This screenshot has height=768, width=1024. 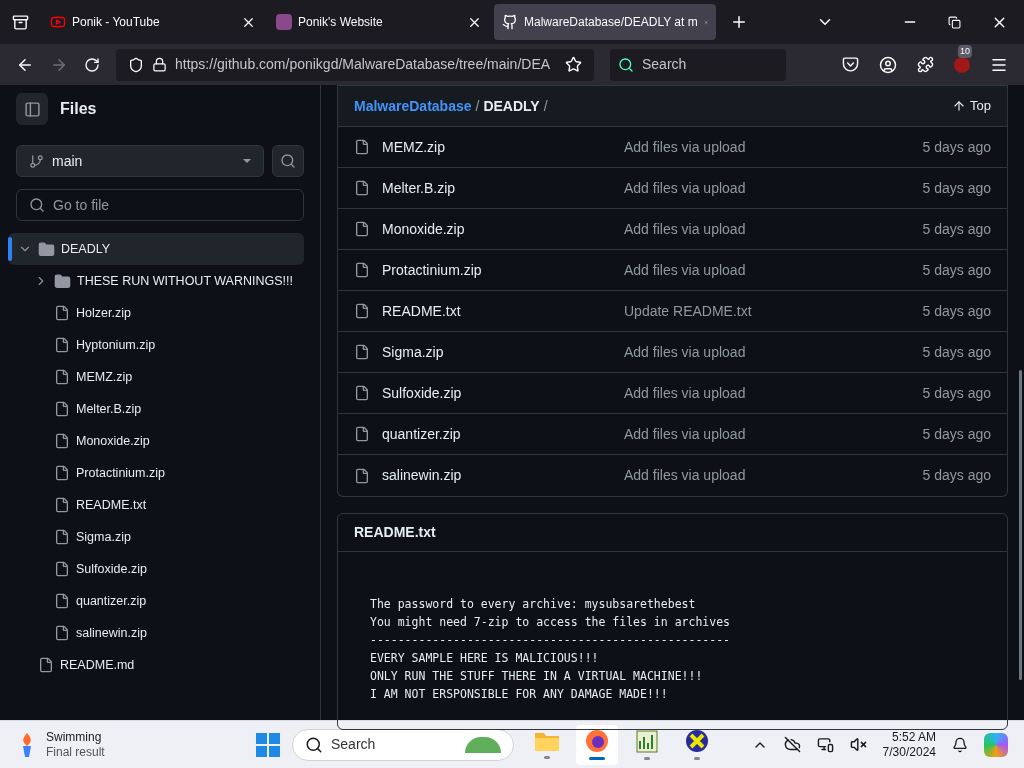 What do you see at coordinates (965, 51) in the screenshot?
I see `extension-badge: 10` at bounding box center [965, 51].